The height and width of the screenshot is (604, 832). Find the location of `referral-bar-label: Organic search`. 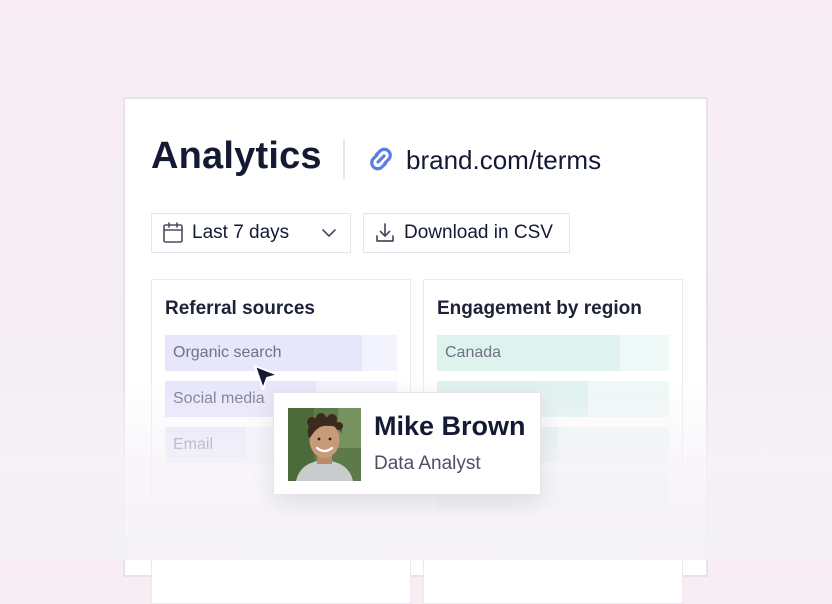

referral-bar-label: Organic search is located at coordinates (227, 352).